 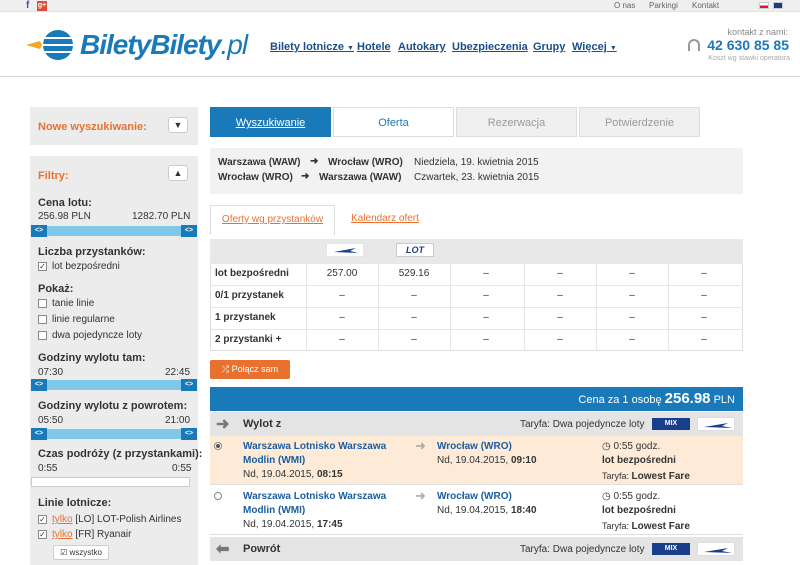 What do you see at coordinates (110, 482) in the screenshot?
I see `duration-slider` at bounding box center [110, 482].